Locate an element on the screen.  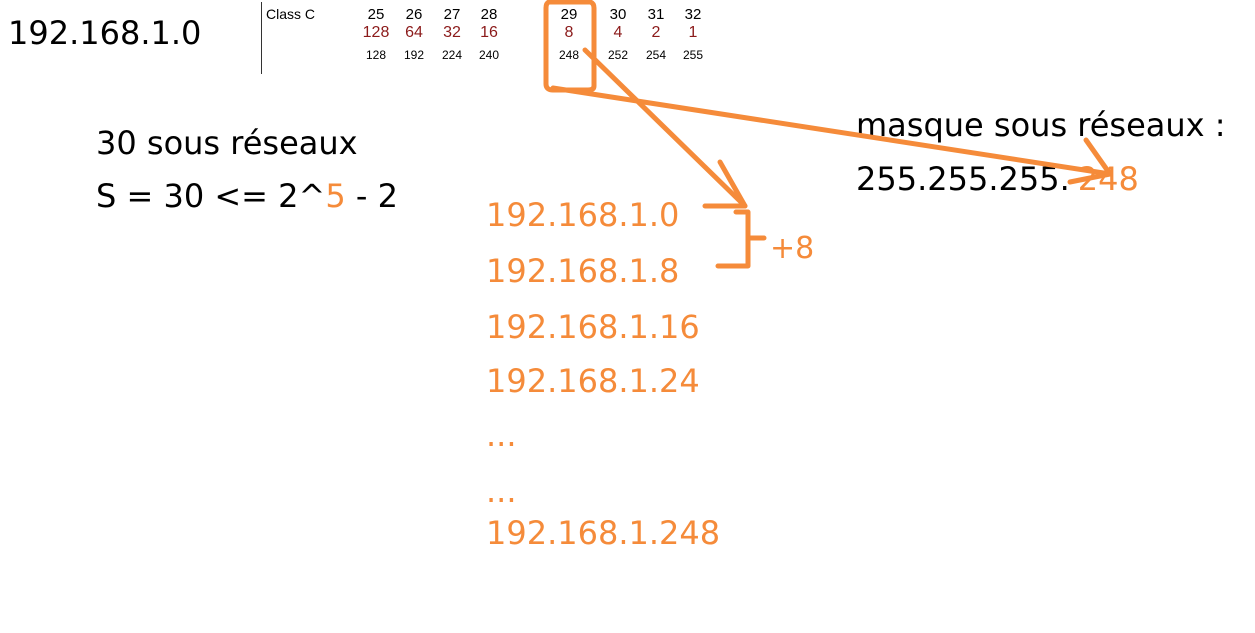
subnet-item: 192.168.1.16 is located at coordinates (593, 327).